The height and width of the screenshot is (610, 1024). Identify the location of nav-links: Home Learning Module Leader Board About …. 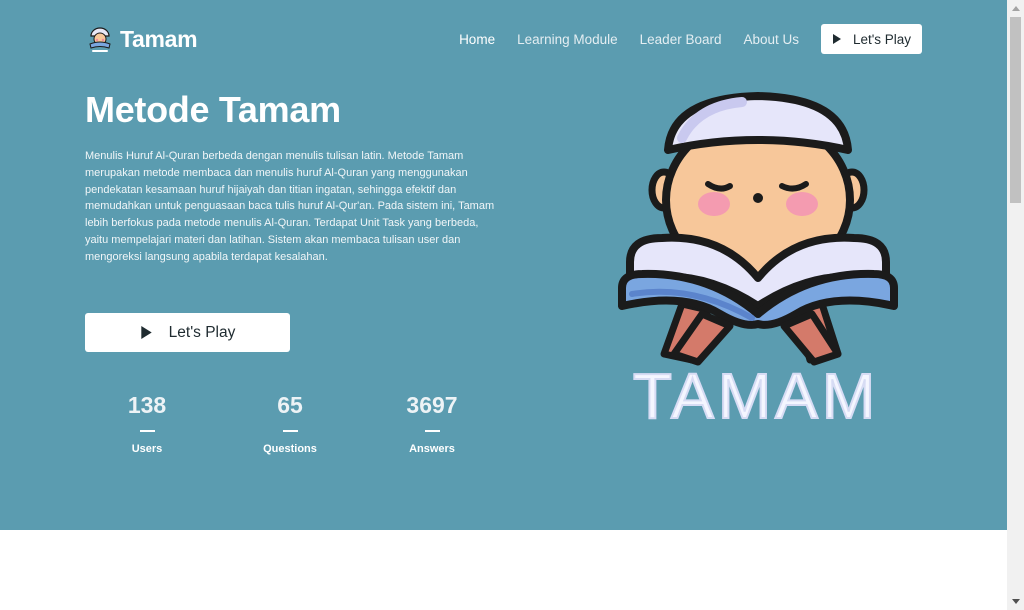
(690, 39).